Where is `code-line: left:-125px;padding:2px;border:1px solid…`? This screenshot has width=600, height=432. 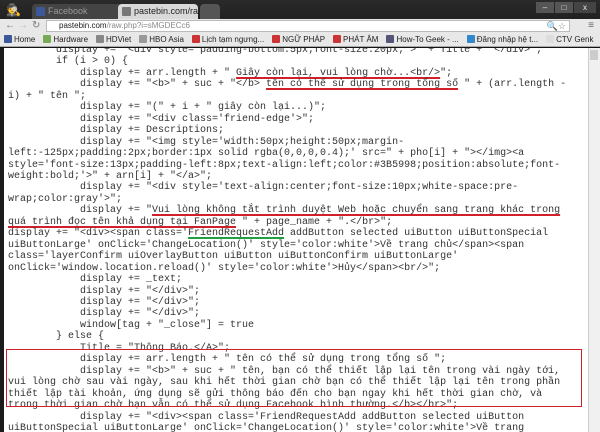
code-line: left:-125px;padding:2px;border:1px solid… is located at coordinates (287, 153).